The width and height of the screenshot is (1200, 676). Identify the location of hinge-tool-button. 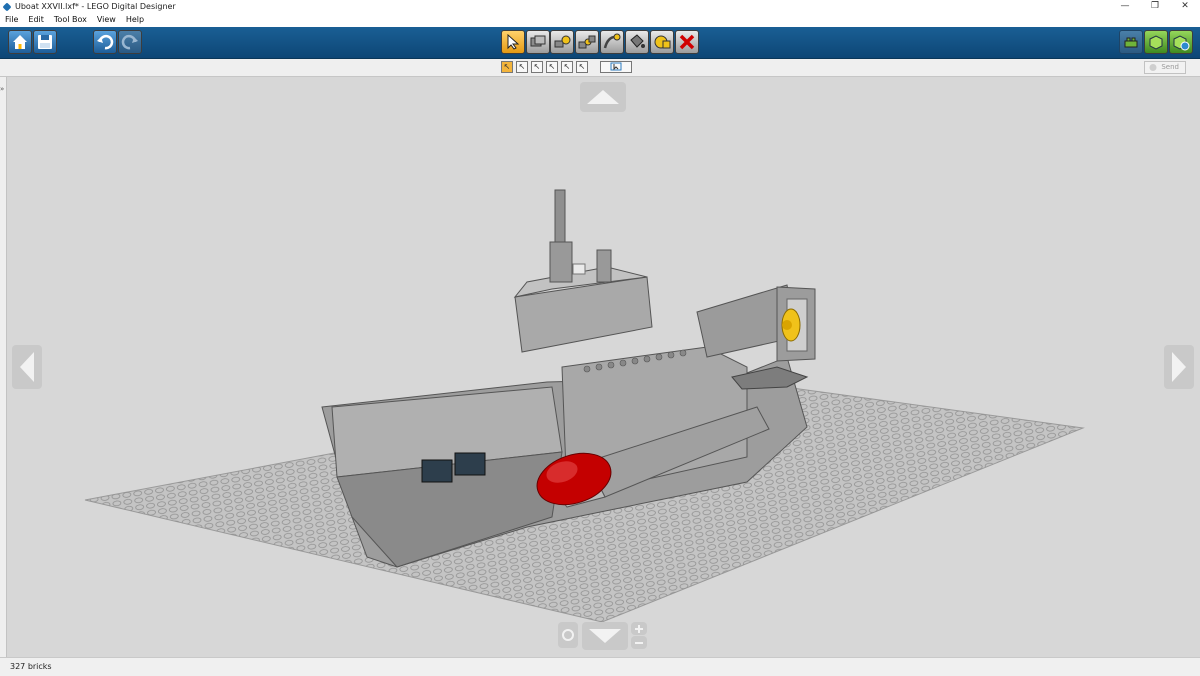
(562, 42).